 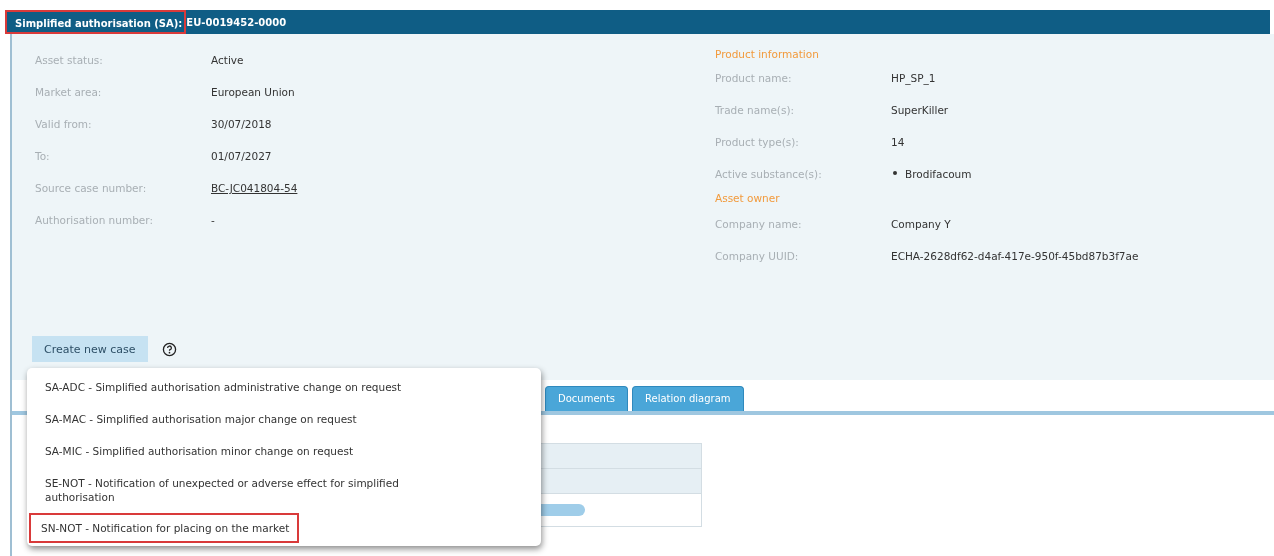 I want to click on section-title: Product information, so click(x=767, y=54).